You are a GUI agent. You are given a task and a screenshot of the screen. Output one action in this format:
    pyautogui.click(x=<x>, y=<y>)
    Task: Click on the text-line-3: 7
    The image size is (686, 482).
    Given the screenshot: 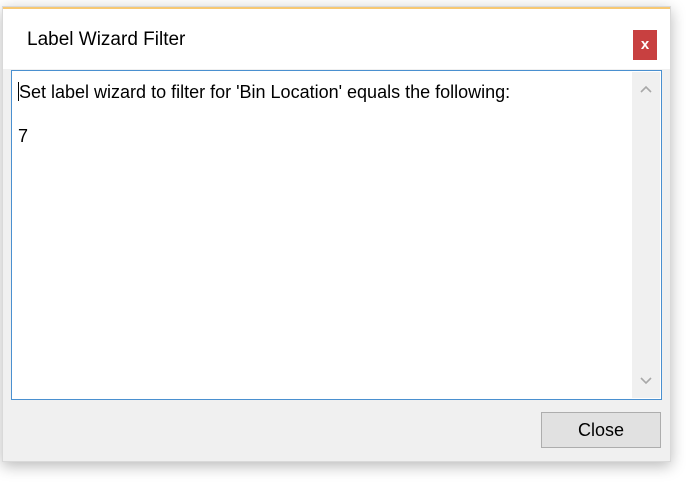 What is the action you would take?
    pyautogui.click(x=23, y=136)
    